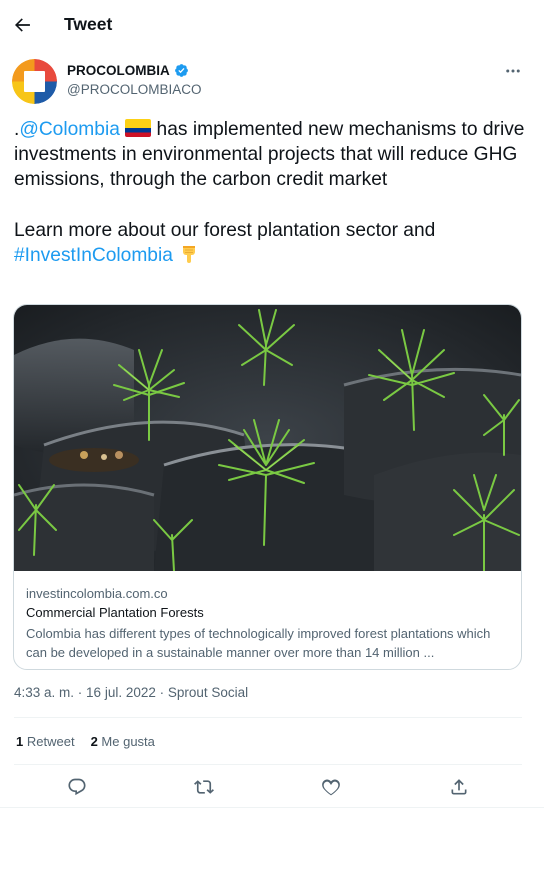  What do you see at coordinates (94, 741) in the screenshot?
I see `like-count: 2` at bounding box center [94, 741].